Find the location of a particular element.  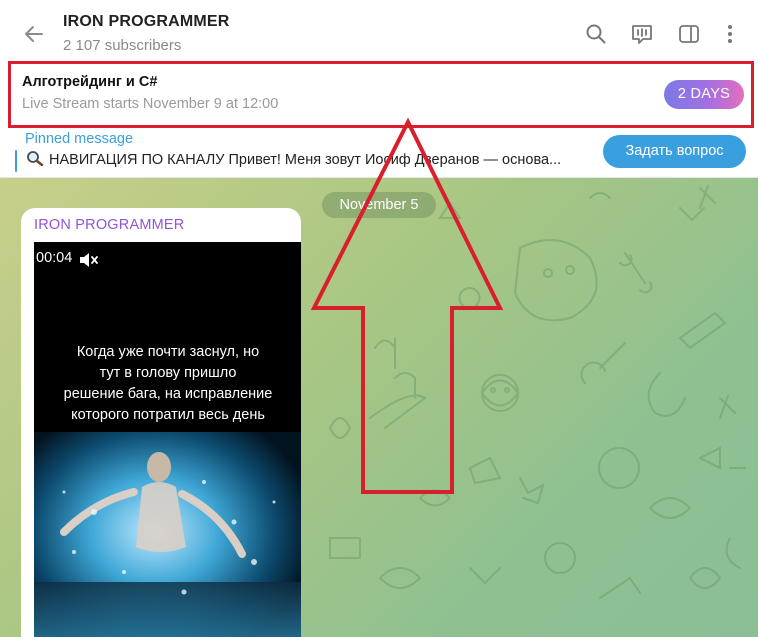

live-stream-title: Алготрейдинг и C# is located at coordinates (90, 82).